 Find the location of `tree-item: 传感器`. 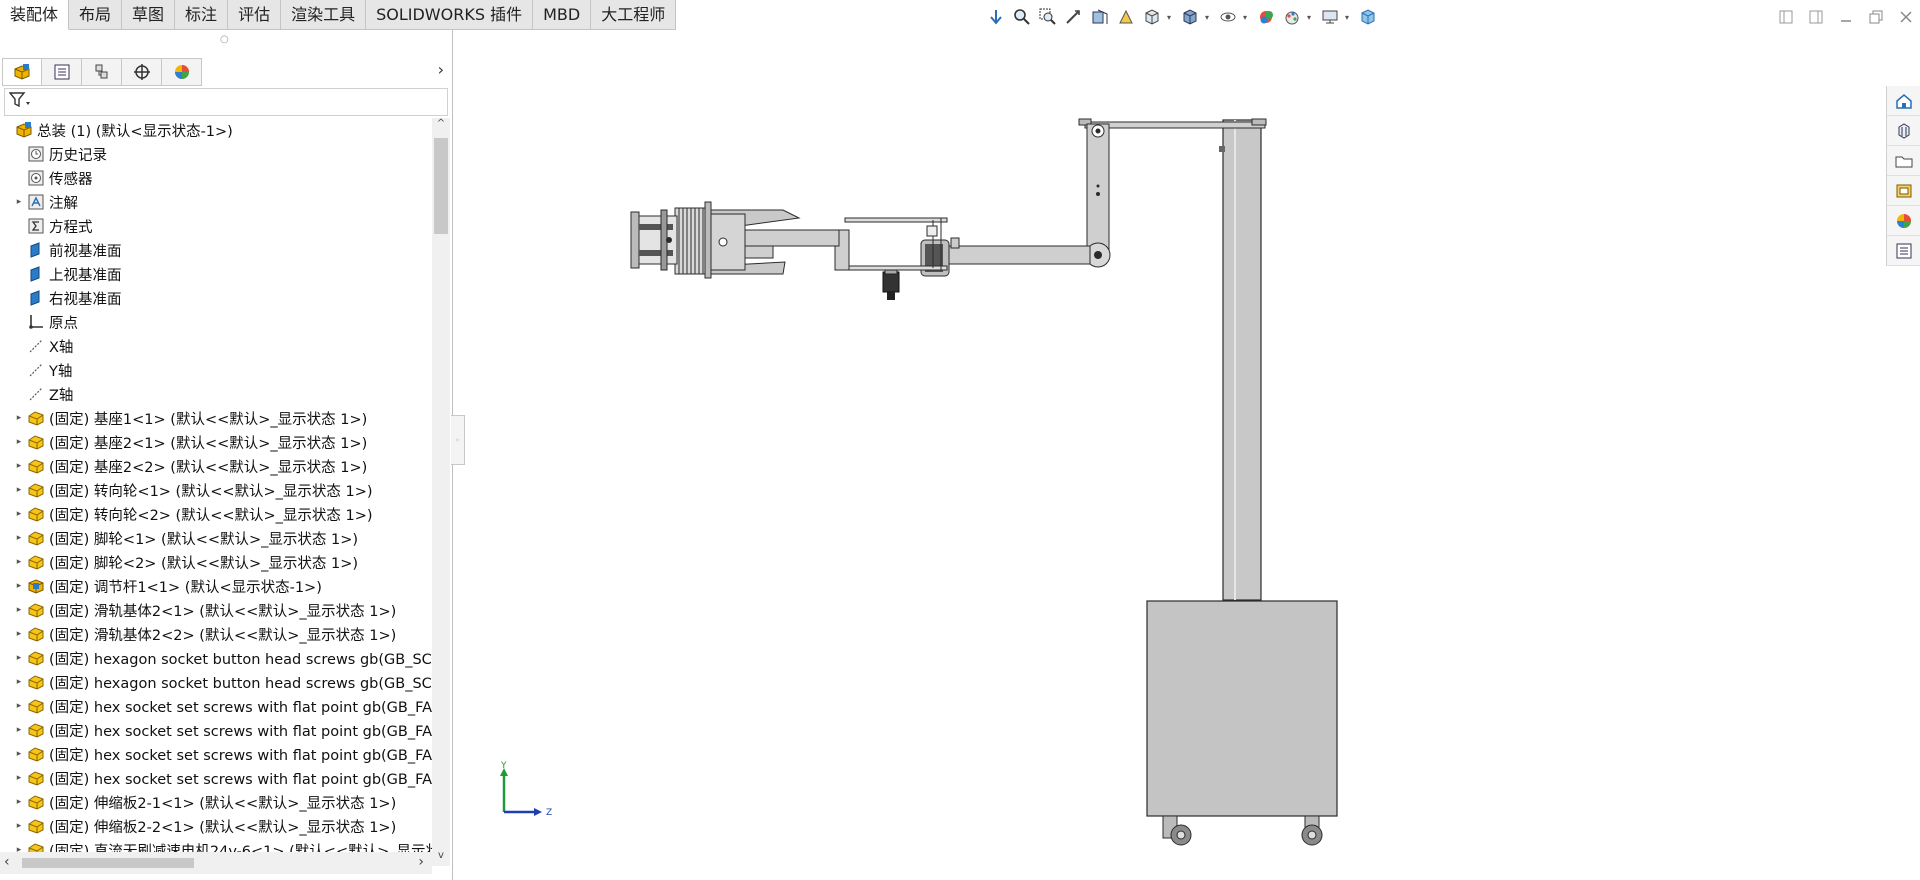

tree-item: 传感器 is located at coordinates (216, 178).